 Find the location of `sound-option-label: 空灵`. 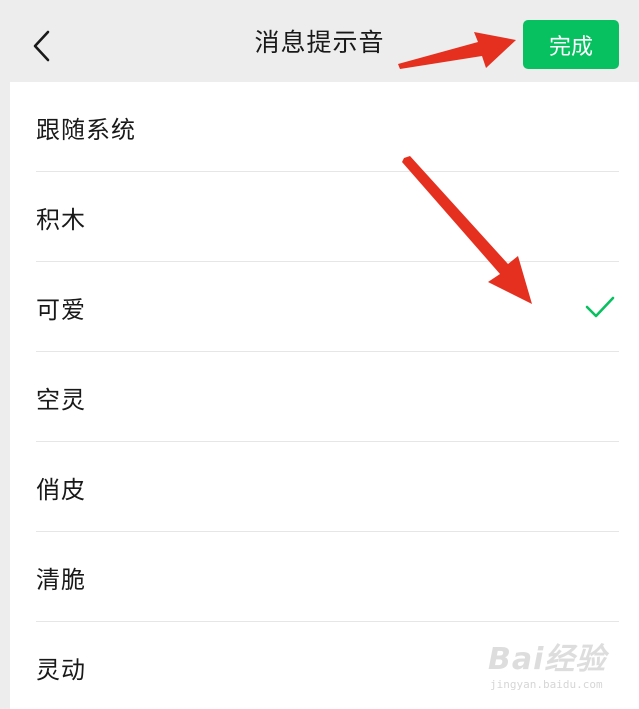

sound-option-label: 空灵 is located at coordinates (61, 399).